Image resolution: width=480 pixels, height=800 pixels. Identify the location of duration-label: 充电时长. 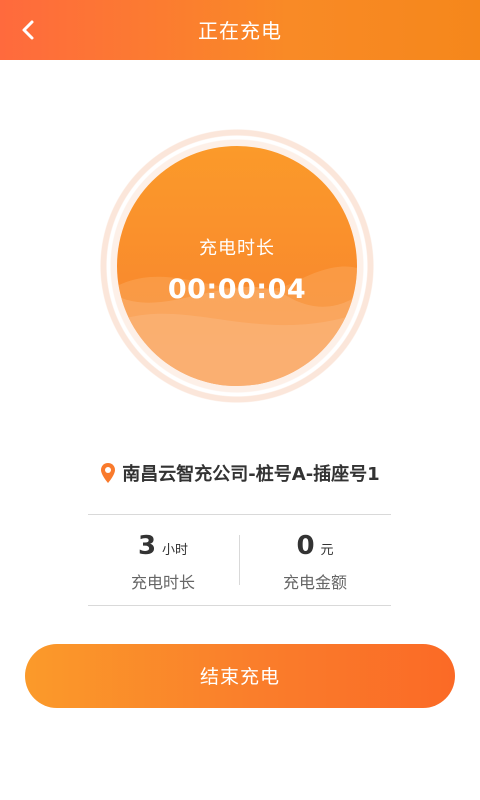
(162, 582).